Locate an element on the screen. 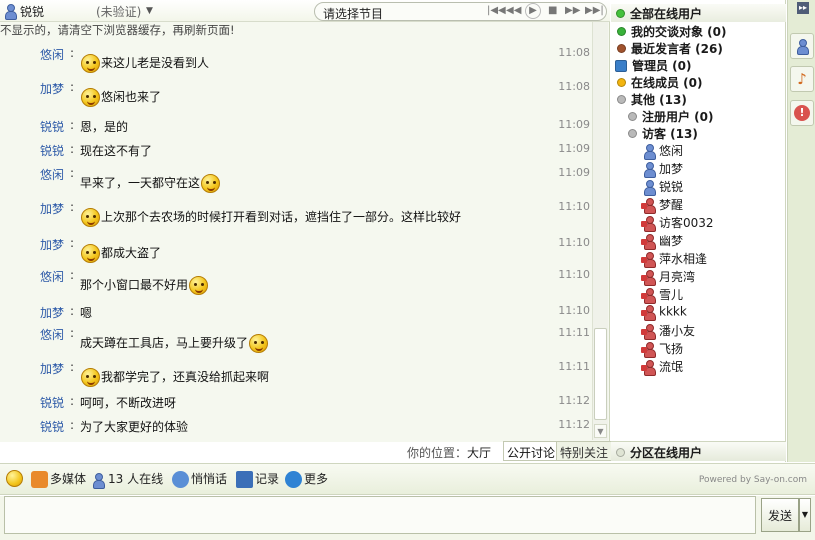  message-body: 早来了，一天都守在这 is located at coordinates (150, 183).